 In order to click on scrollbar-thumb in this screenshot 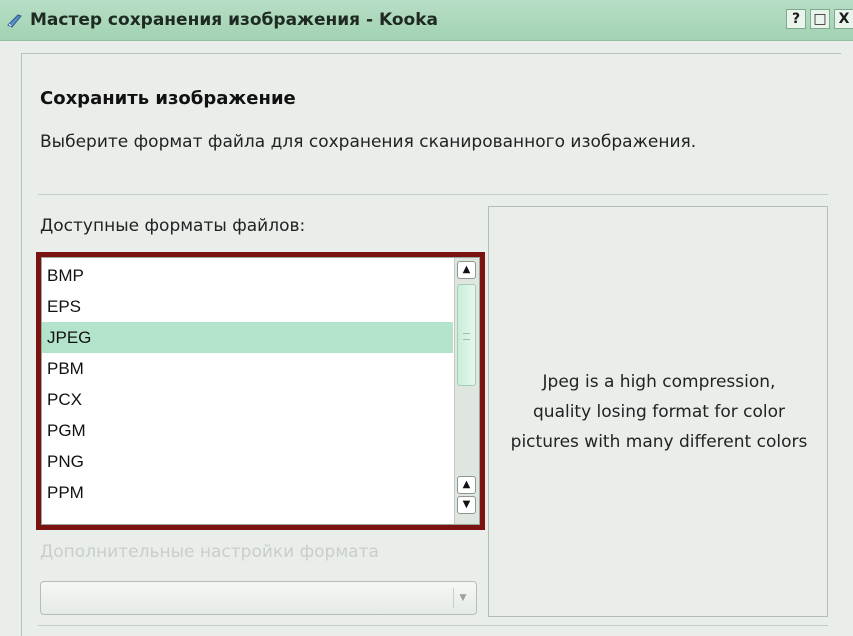, I will do `click(466, 335)`.